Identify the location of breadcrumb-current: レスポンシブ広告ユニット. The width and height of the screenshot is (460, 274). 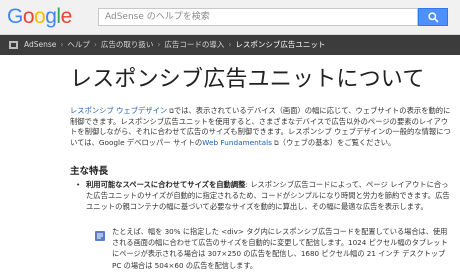
(280, 44).